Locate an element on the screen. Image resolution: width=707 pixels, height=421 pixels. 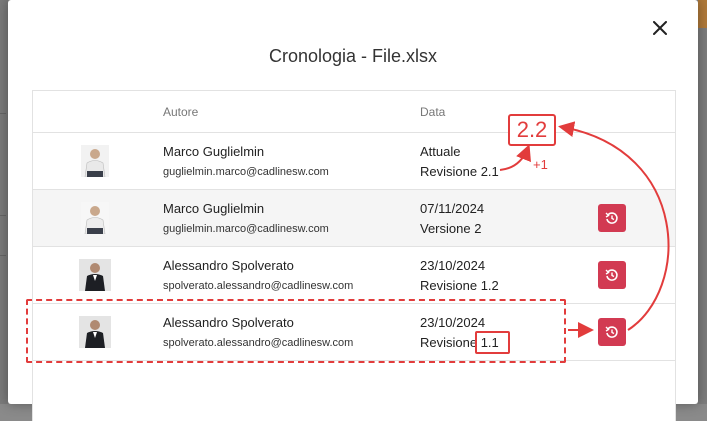
header-author: Autore is located at coordinates (181, 112).